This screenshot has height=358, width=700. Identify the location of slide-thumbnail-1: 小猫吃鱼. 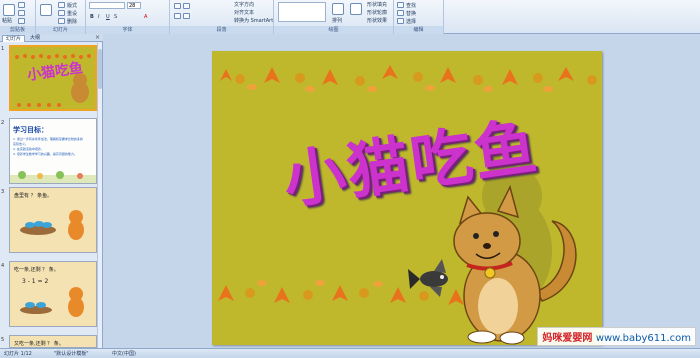
(53, 78).